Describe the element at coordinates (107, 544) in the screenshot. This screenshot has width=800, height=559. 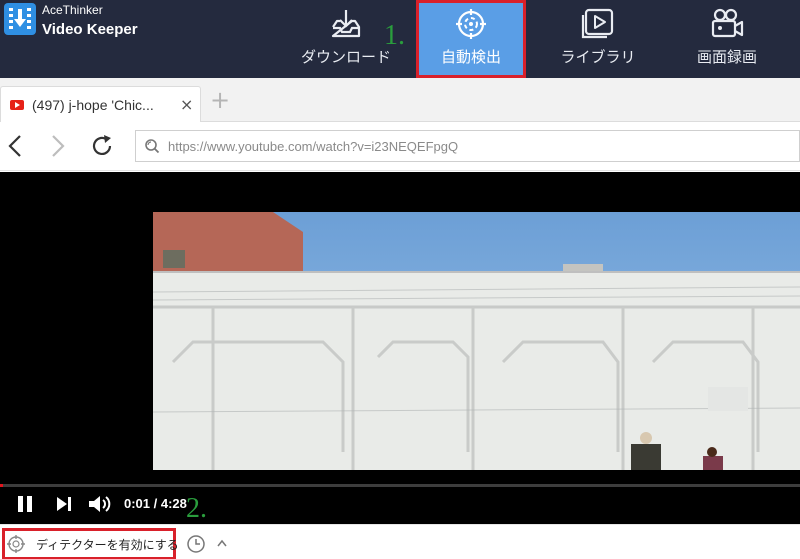
I see `enable-detector-label: ディテクターを有効にする` at that location.